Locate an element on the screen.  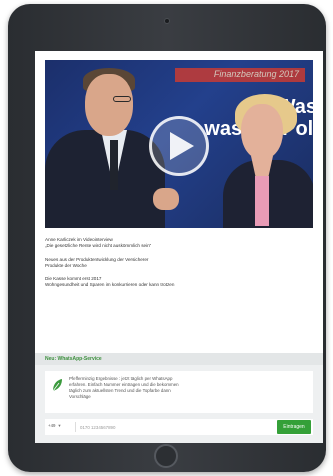
submit-button: Eintragen is located at coordinates (294, 427).